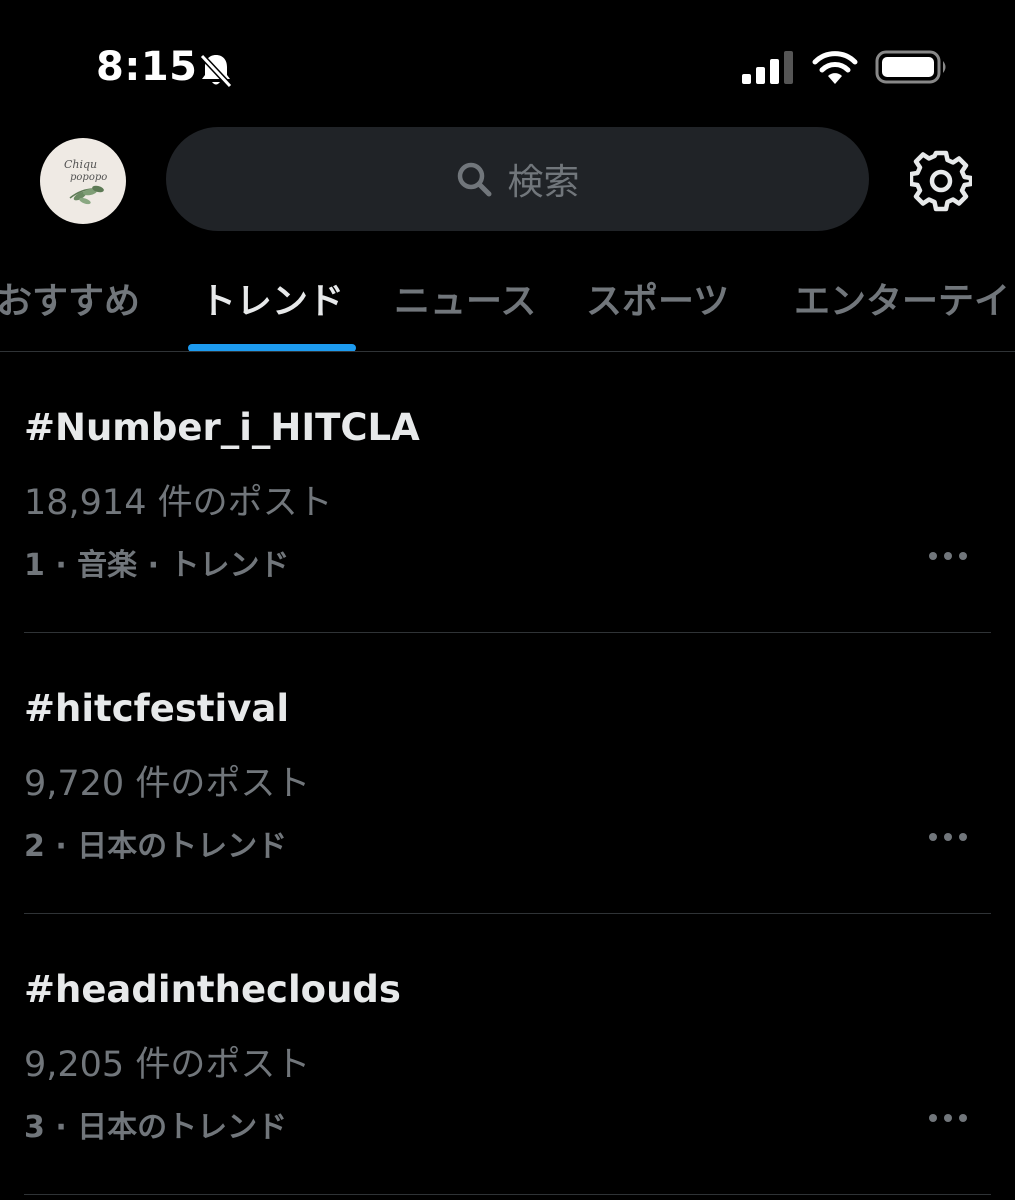 The width and height of the screenshot is (1015, 1200). I want to click on status-bar: 8:15, so click(507, 65).